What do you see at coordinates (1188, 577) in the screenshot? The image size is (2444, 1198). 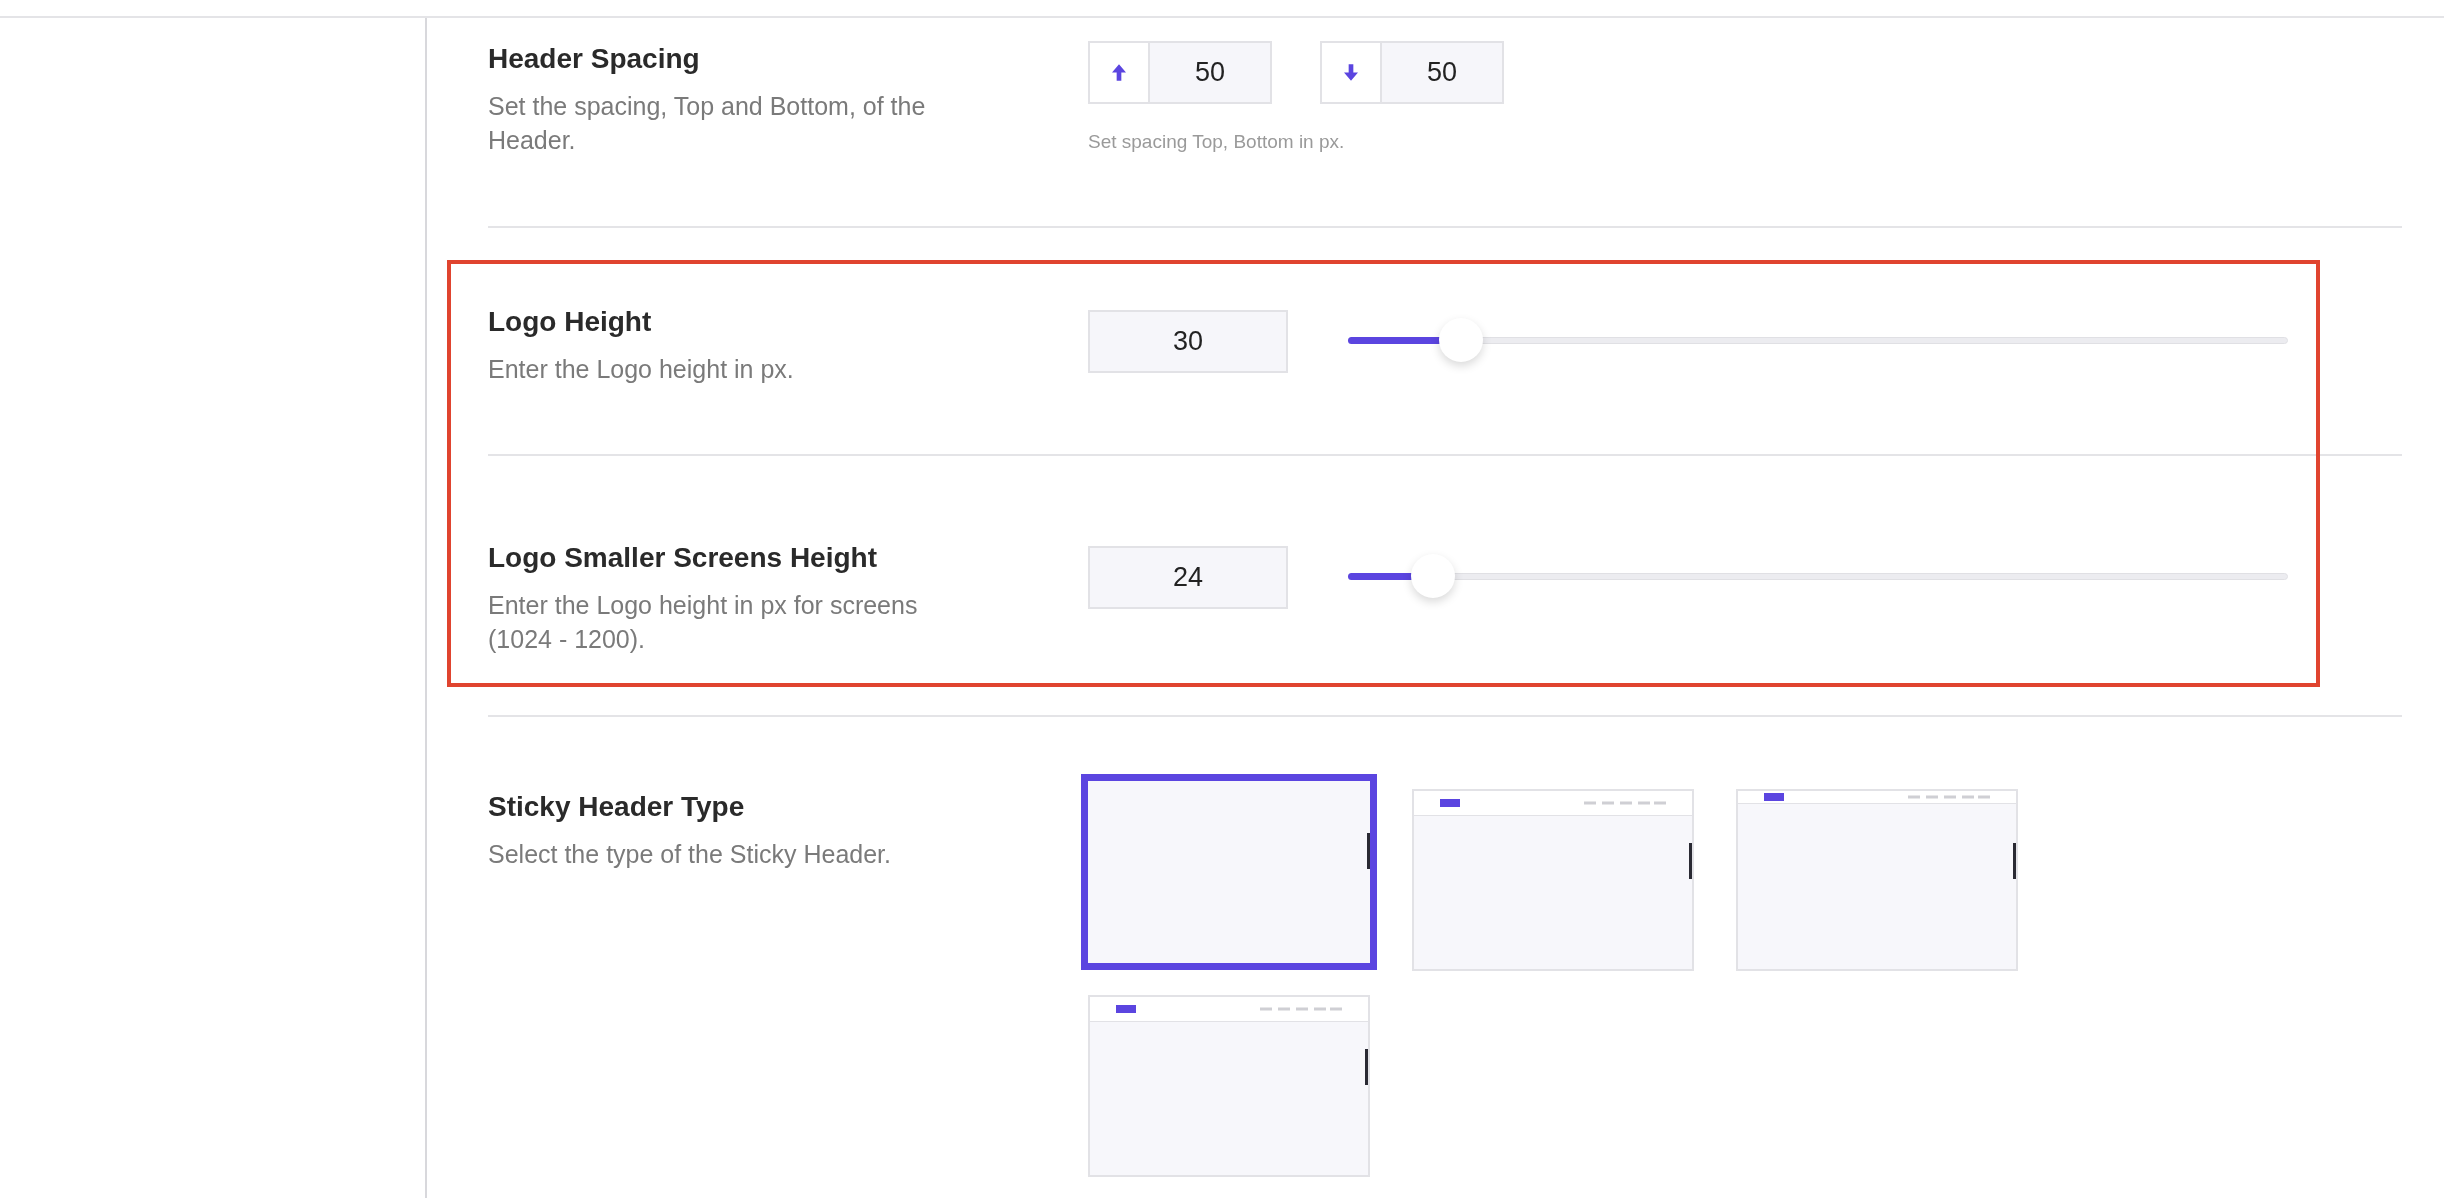 I see `number-field: 24` at bounding box center [1188, 577].